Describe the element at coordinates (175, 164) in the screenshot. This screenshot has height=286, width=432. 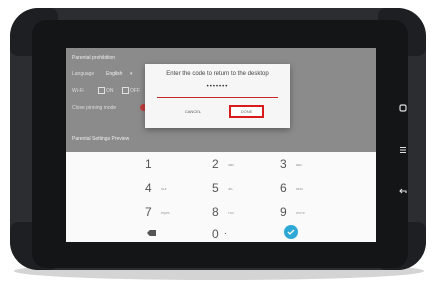
I see `key-1: 1` at that location.